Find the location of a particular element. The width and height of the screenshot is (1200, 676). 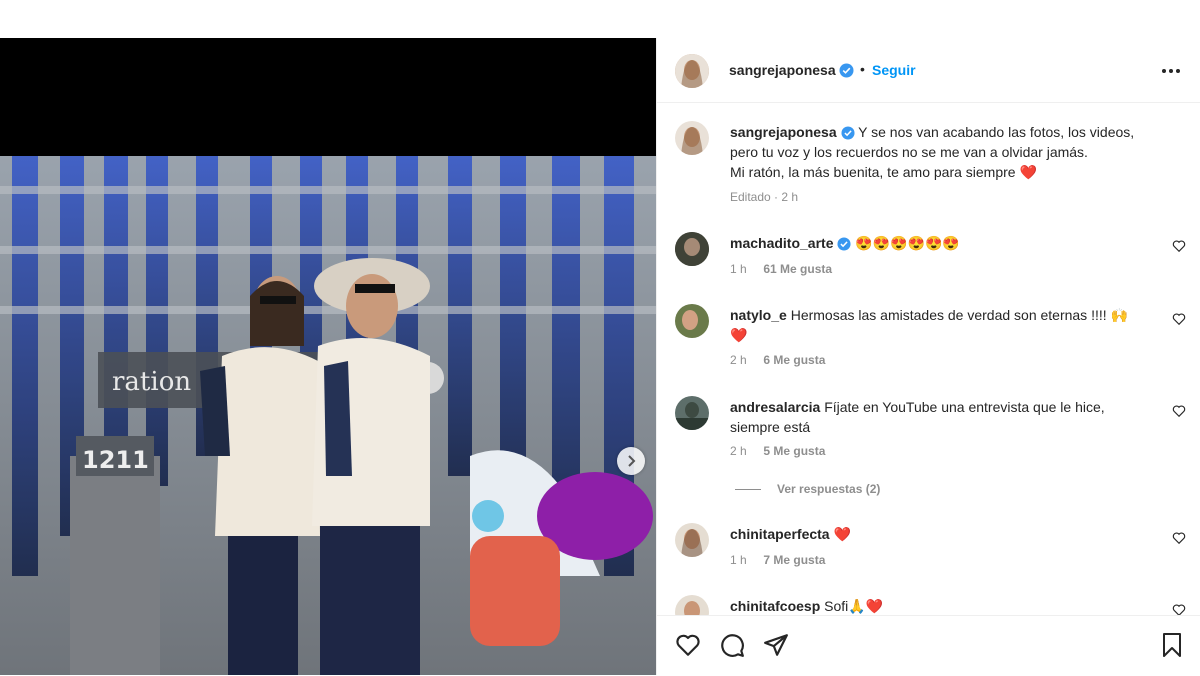

replies-divider is located at coordinates (748, 490).